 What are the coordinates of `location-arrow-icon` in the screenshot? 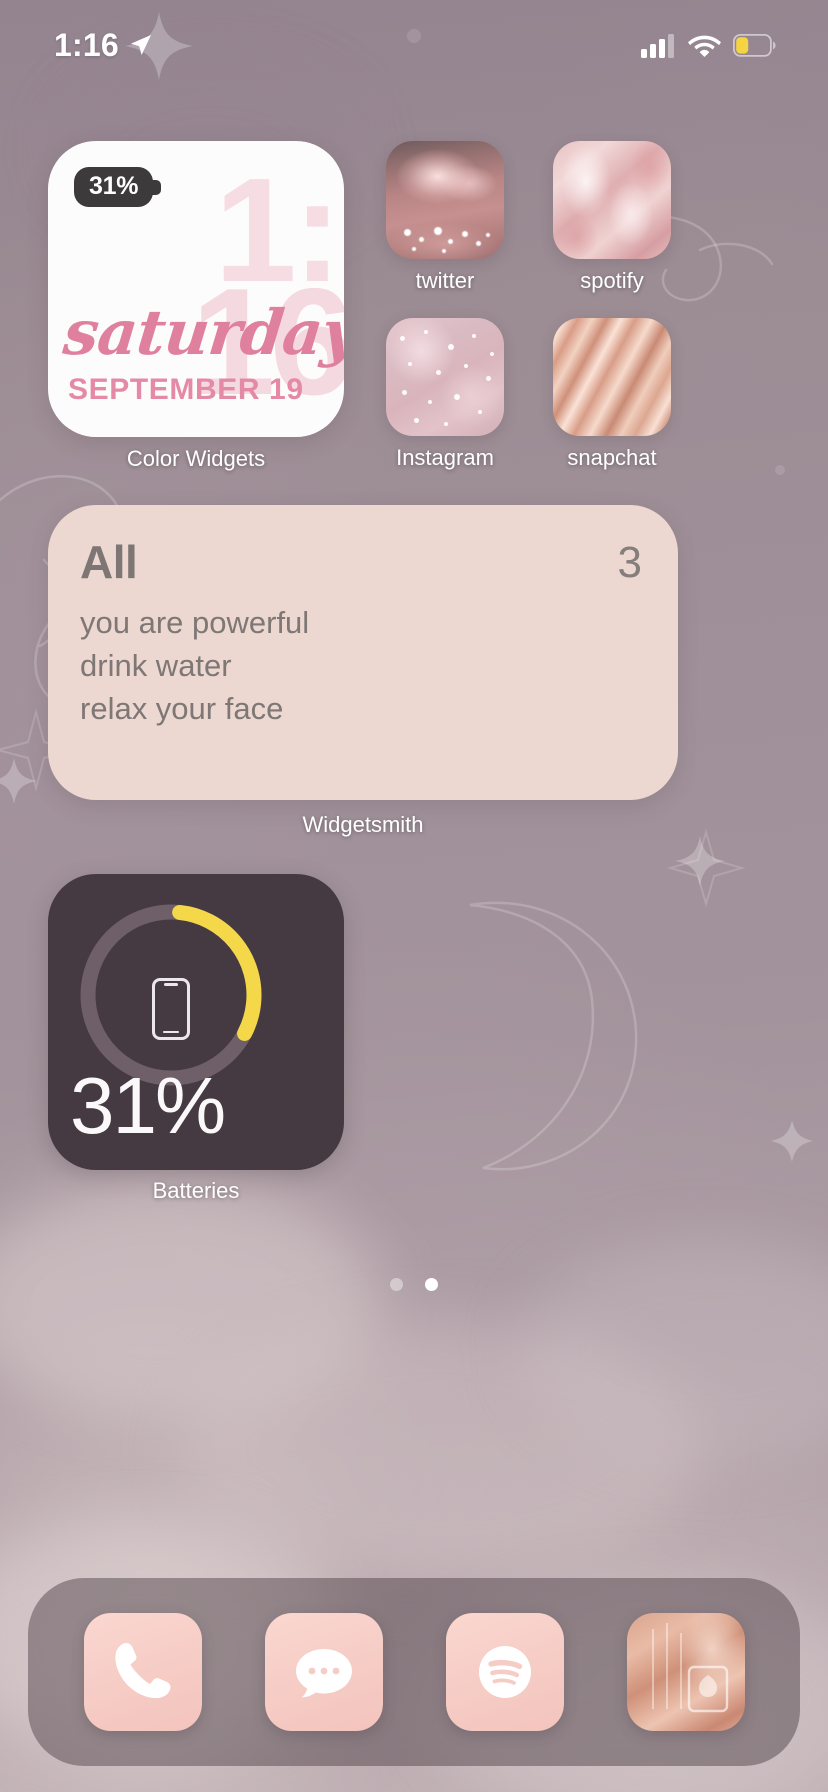 It's located at (140, 45).